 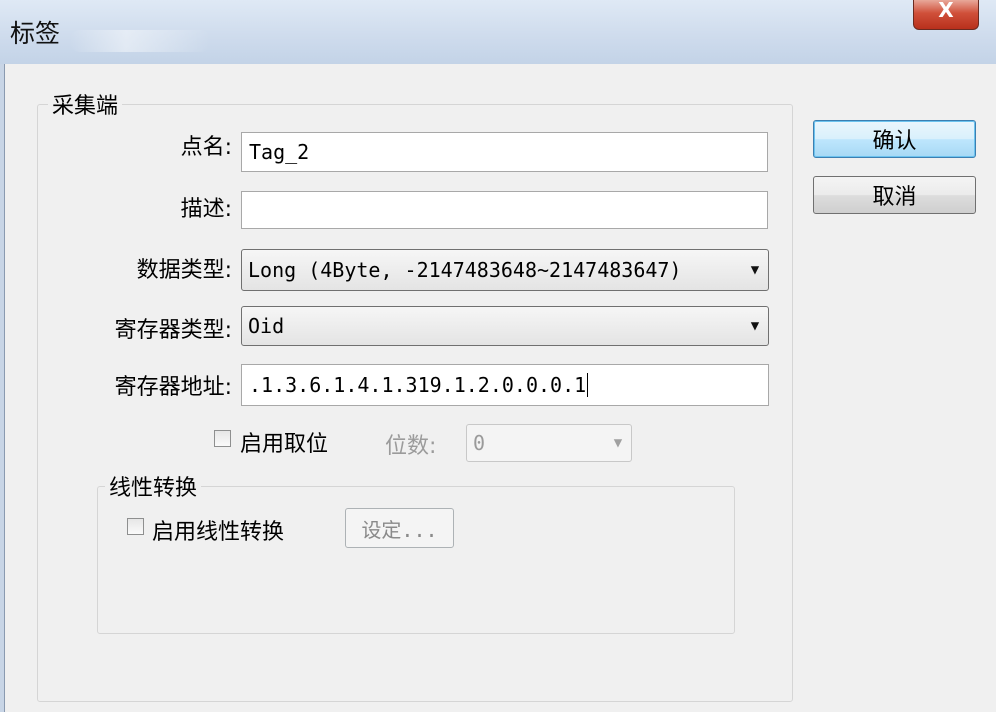 What do you see at coordinates (279, 152) in the screenshot?
I see `tag-name-value: Tag_2` at bounding box center [279, 152].